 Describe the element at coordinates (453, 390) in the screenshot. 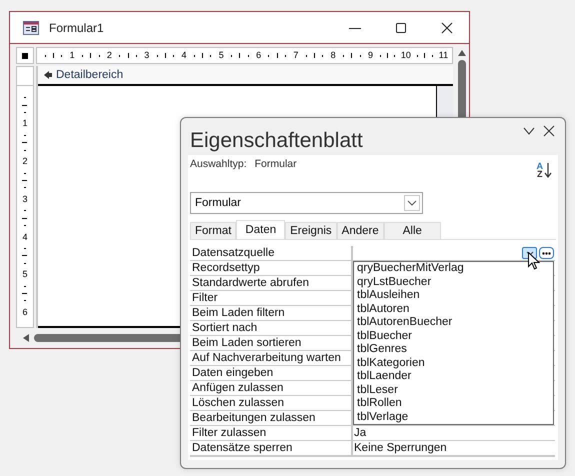

I see `dropdown-item: tblLeser` at that location.